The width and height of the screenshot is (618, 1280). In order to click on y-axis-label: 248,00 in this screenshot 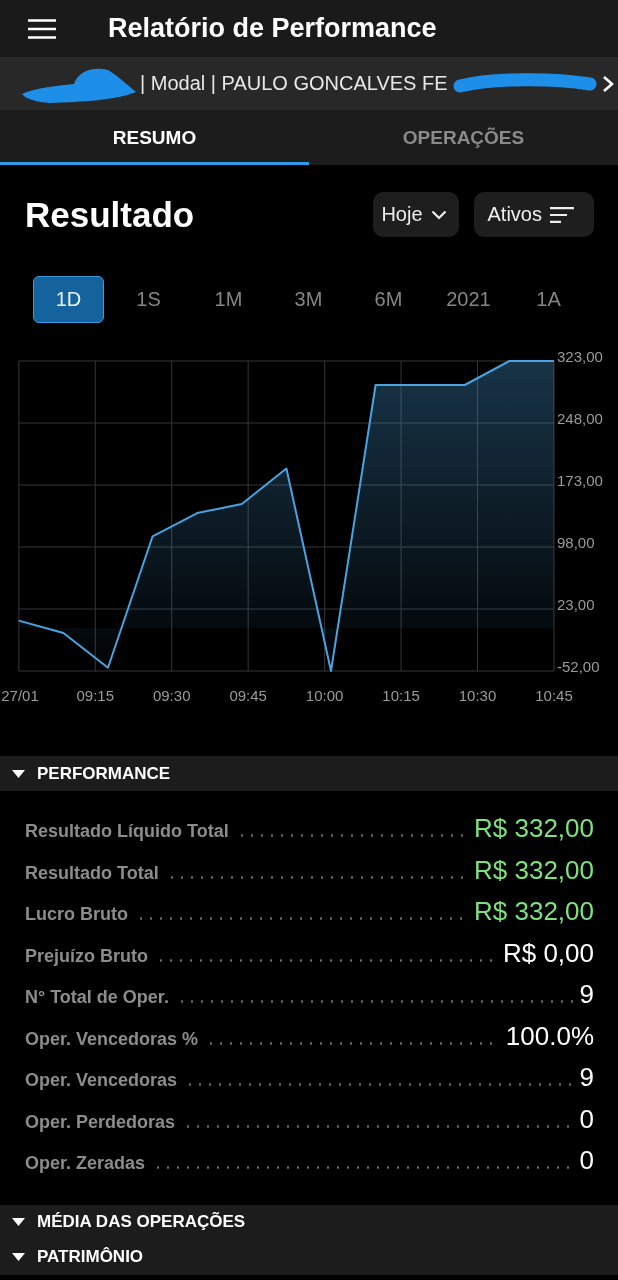, I will do `click(580, 418)`.